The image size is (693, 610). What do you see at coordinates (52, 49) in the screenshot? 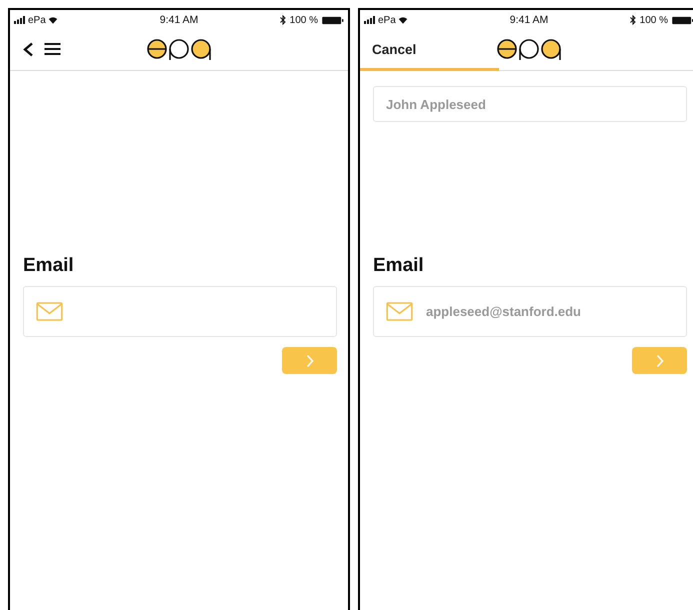
I see `menu-icon` at bounding box center [52, 49].